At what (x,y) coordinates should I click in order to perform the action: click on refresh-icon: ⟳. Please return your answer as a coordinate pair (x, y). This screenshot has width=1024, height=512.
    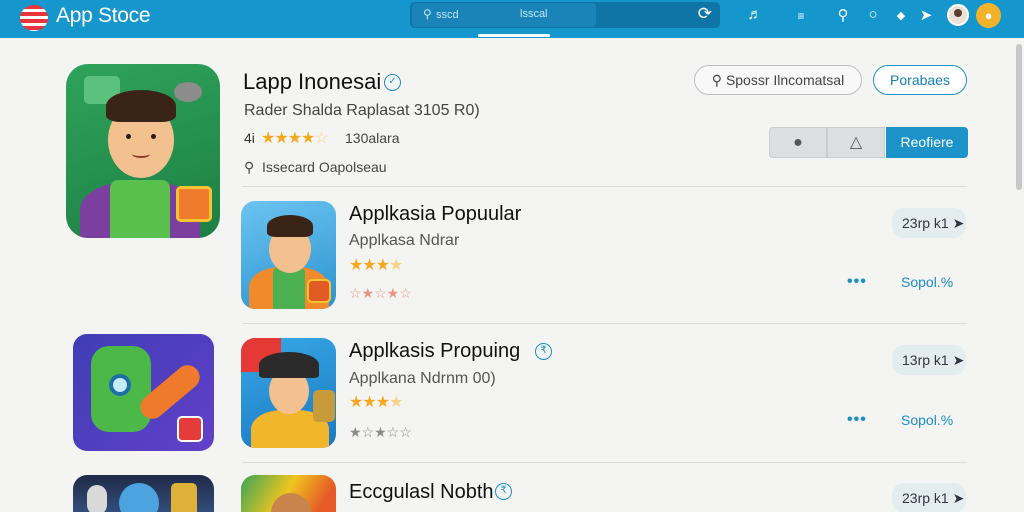
    Looking at the image, I should click on (705, 14).